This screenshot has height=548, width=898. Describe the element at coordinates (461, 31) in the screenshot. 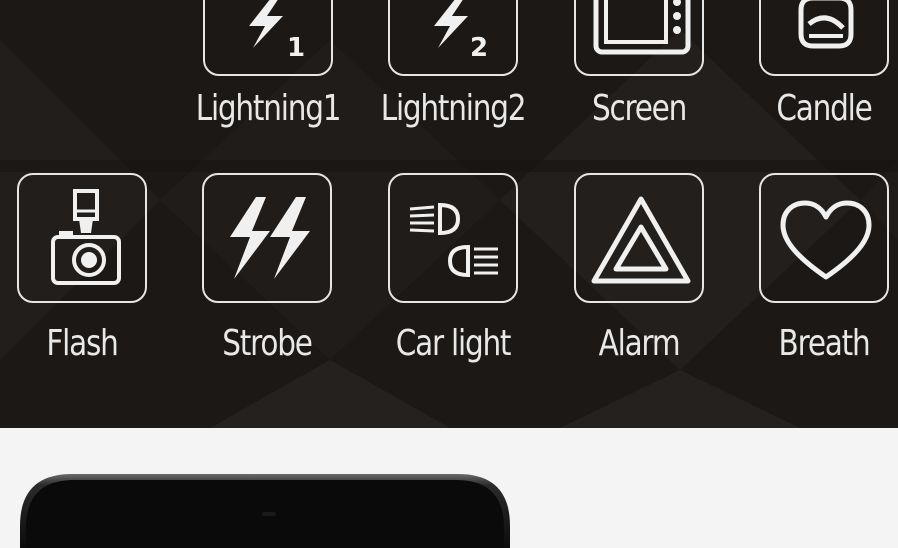

I see `lightning-2-icon: 2` at that location.